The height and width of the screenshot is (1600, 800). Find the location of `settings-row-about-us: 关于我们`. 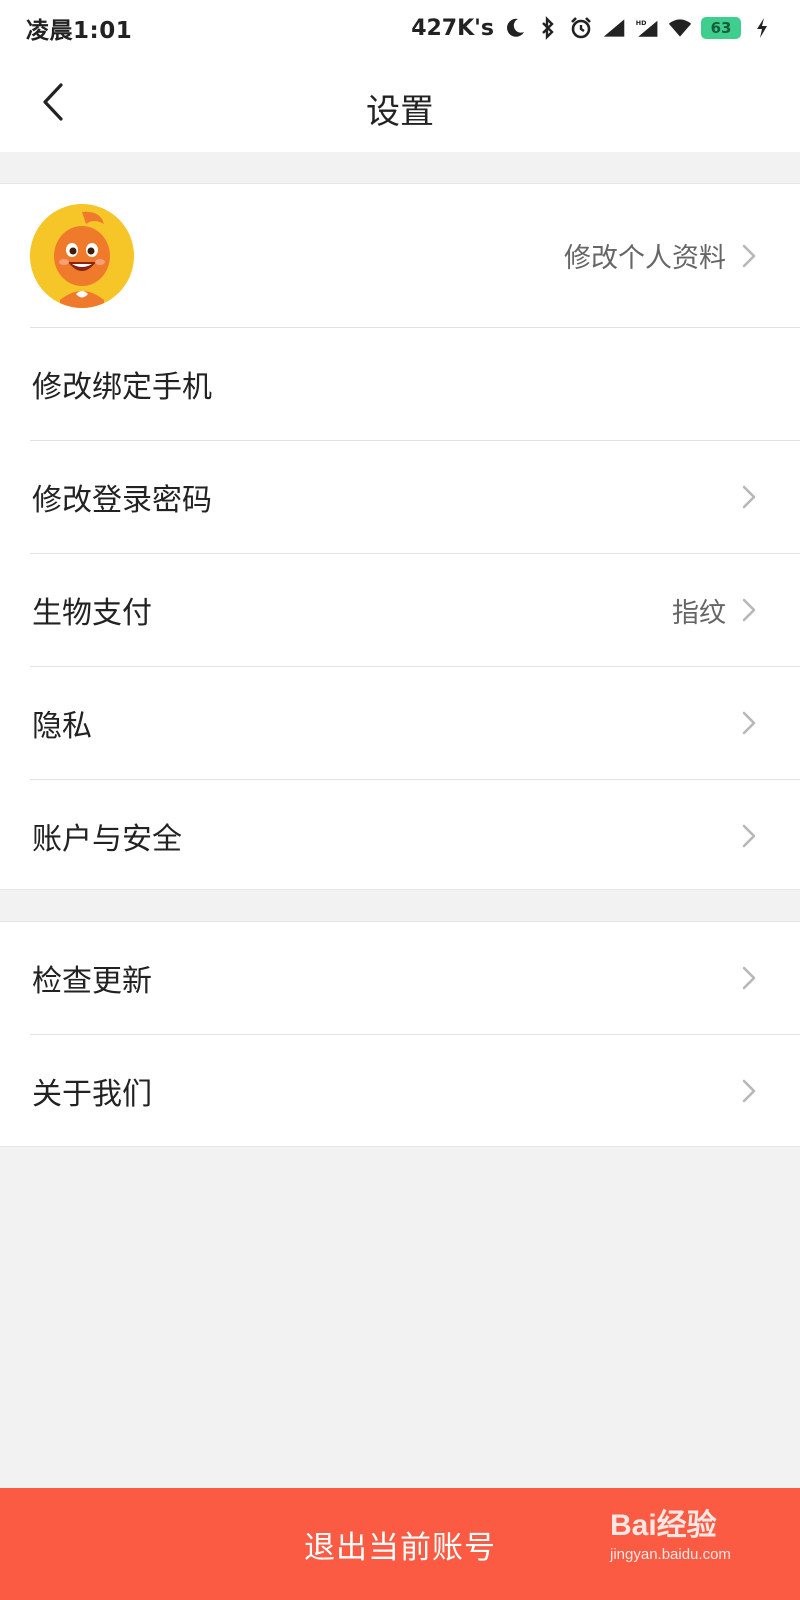

settings-row-about-us: 关于我们 is located at coordinates (400, 1091).